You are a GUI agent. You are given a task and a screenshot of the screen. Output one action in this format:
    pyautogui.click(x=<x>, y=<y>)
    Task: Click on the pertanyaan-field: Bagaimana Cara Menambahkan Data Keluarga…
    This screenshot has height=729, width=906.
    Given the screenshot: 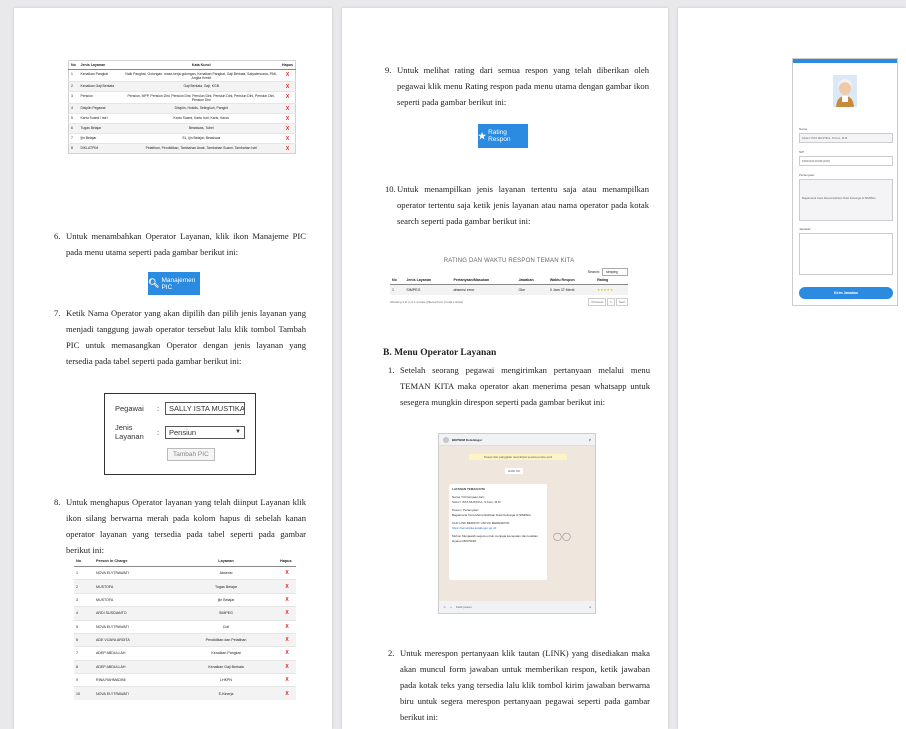 What is the action you would take?
    pyautogui.click(x=846, y=200)
    